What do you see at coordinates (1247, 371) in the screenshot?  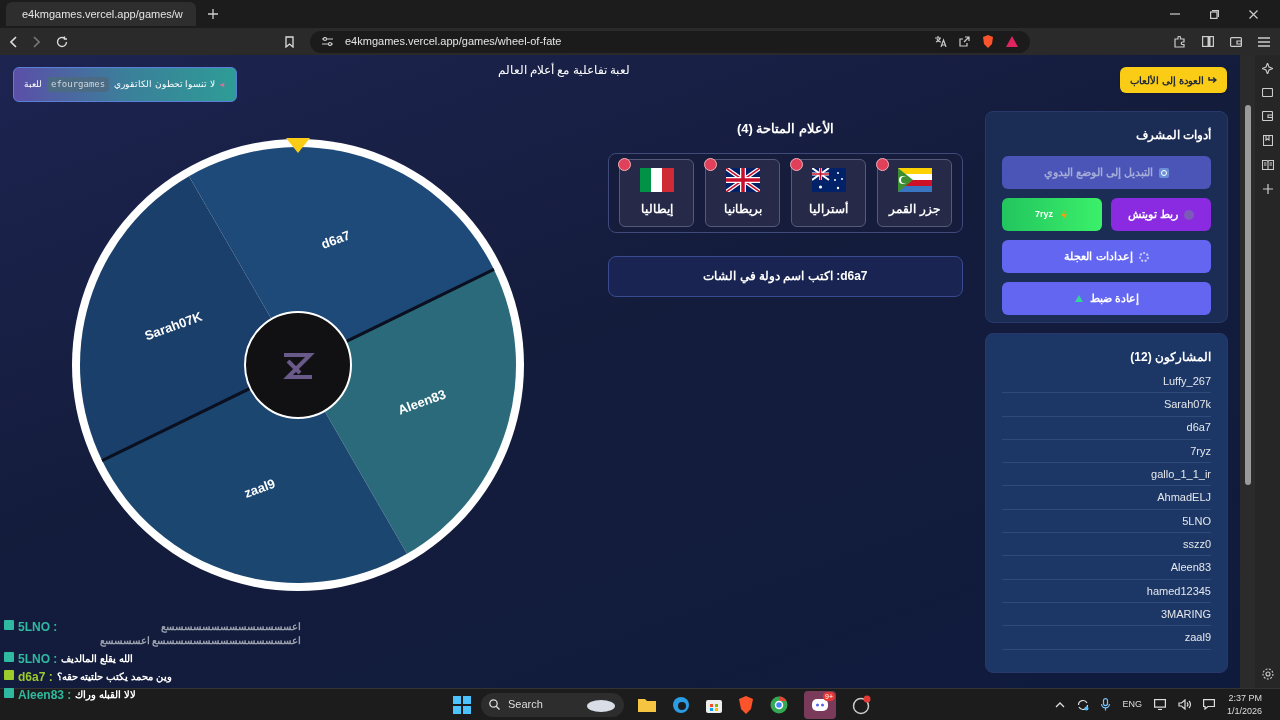 I see `scrollbar` at bounding box center [1247, 371].